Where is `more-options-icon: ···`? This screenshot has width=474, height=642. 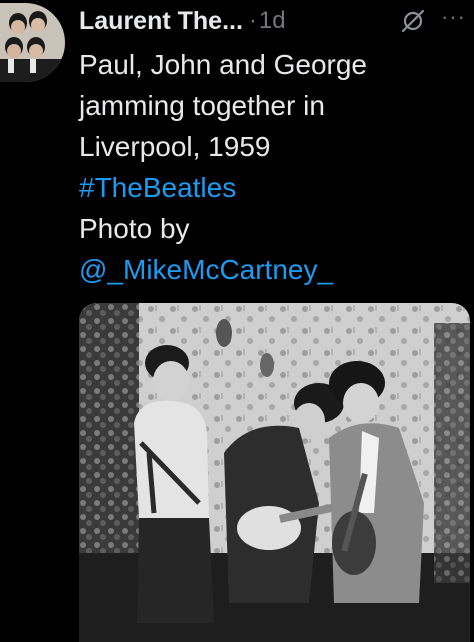 more-options-icon: ··· is located at coordinates (453, 17).